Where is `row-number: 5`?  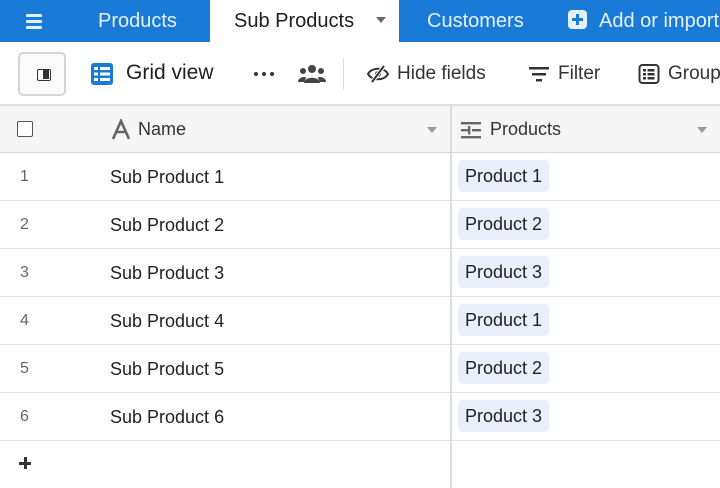 row-number: 5 is located at coordinates (24, 368).